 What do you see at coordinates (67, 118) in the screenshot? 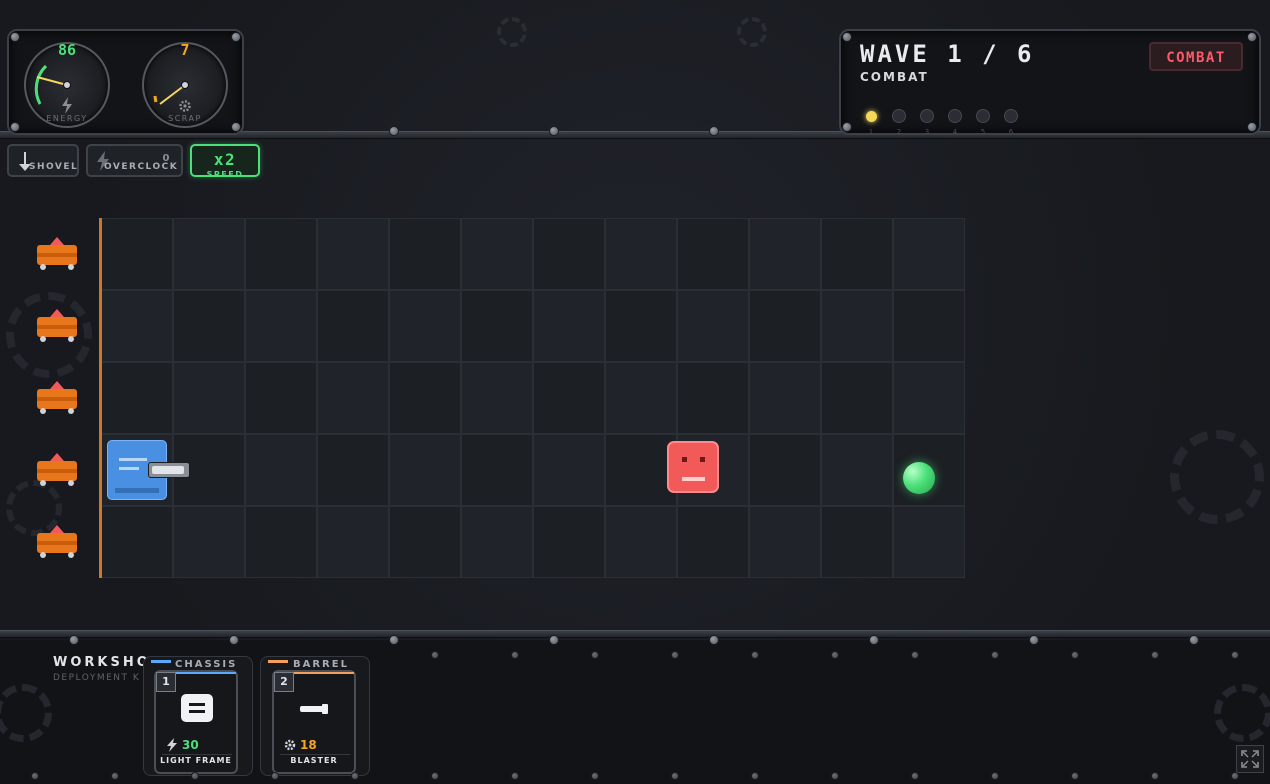
I see `energy-label: ENERGY` at bounding box center [67, 118].